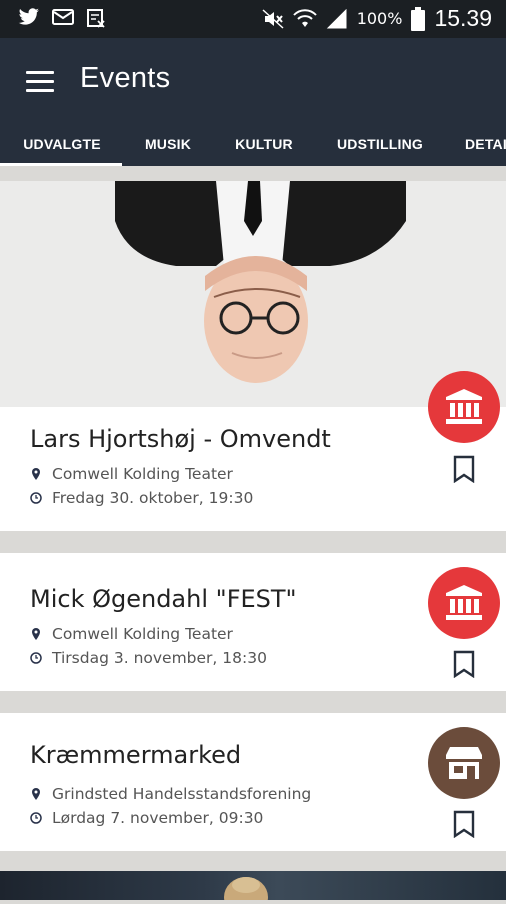 The image size is (506, 904). What do you see at coordinates (380, 150) in the screenshot?
I see `tab-udstilling: UDSTILLING` at bounding box center [380, 150].